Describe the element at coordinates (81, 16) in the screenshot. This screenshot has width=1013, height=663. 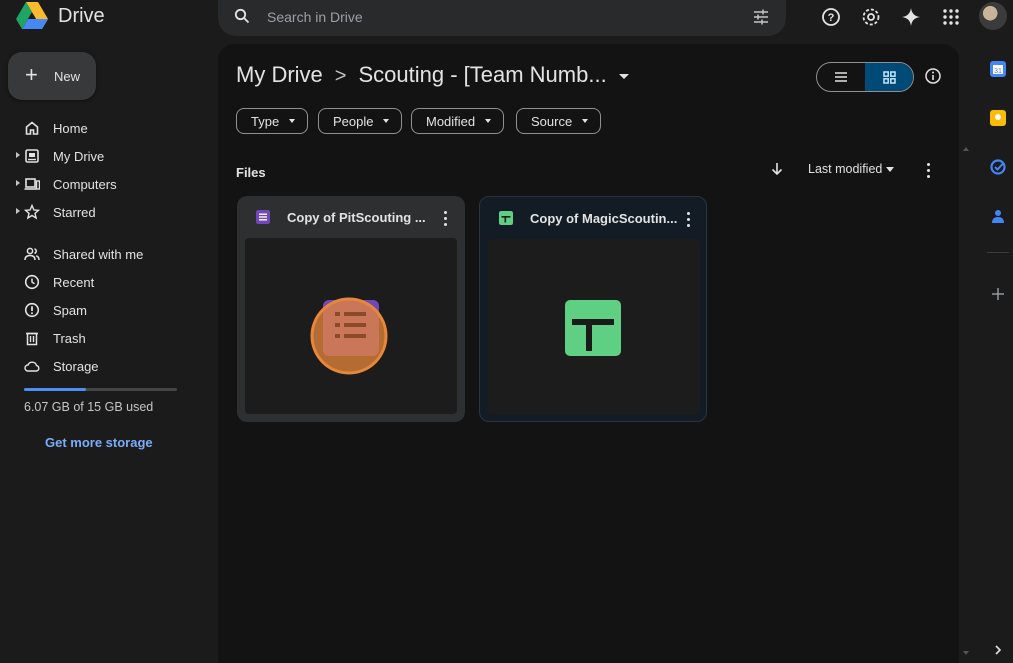
I see `app-brand: Drive` at that location.